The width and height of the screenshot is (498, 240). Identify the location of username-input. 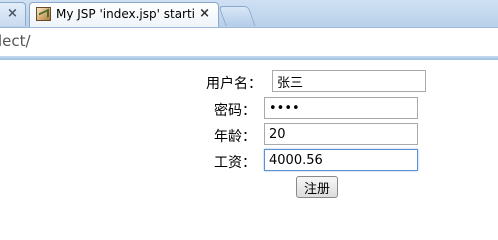
(349, 81).